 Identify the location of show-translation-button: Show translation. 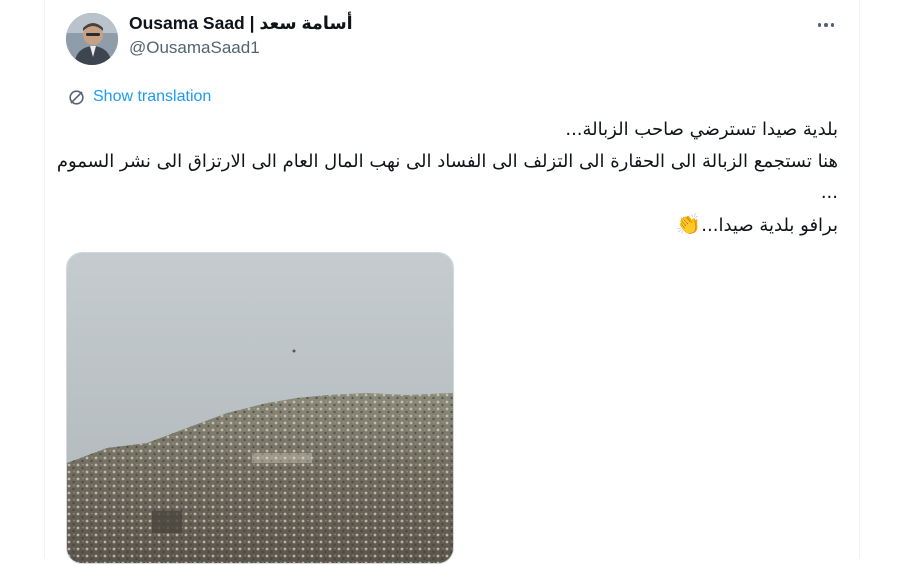
(139, 97).